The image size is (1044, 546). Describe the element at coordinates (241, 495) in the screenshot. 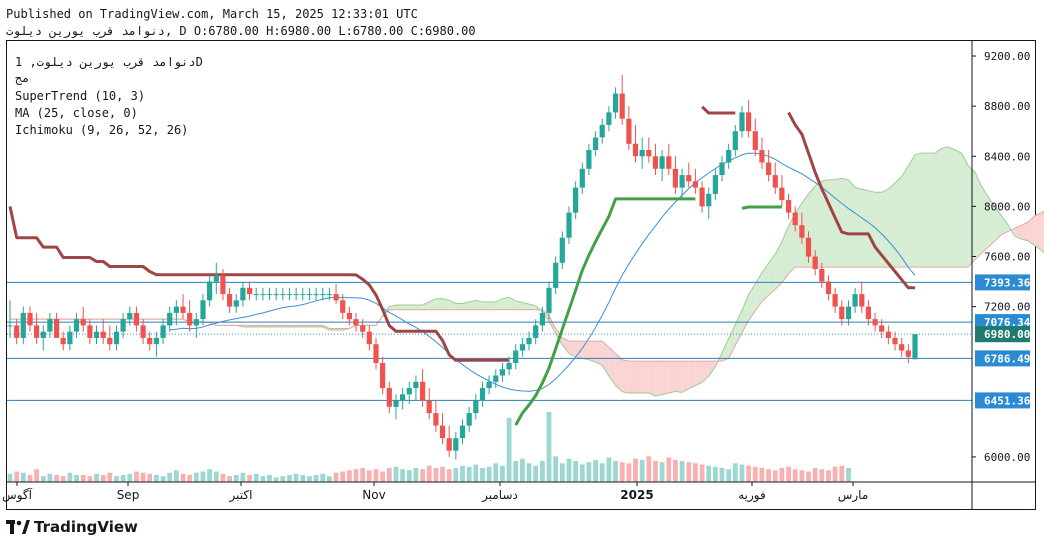

I see `time-axis-label: اکتبر` at that location.